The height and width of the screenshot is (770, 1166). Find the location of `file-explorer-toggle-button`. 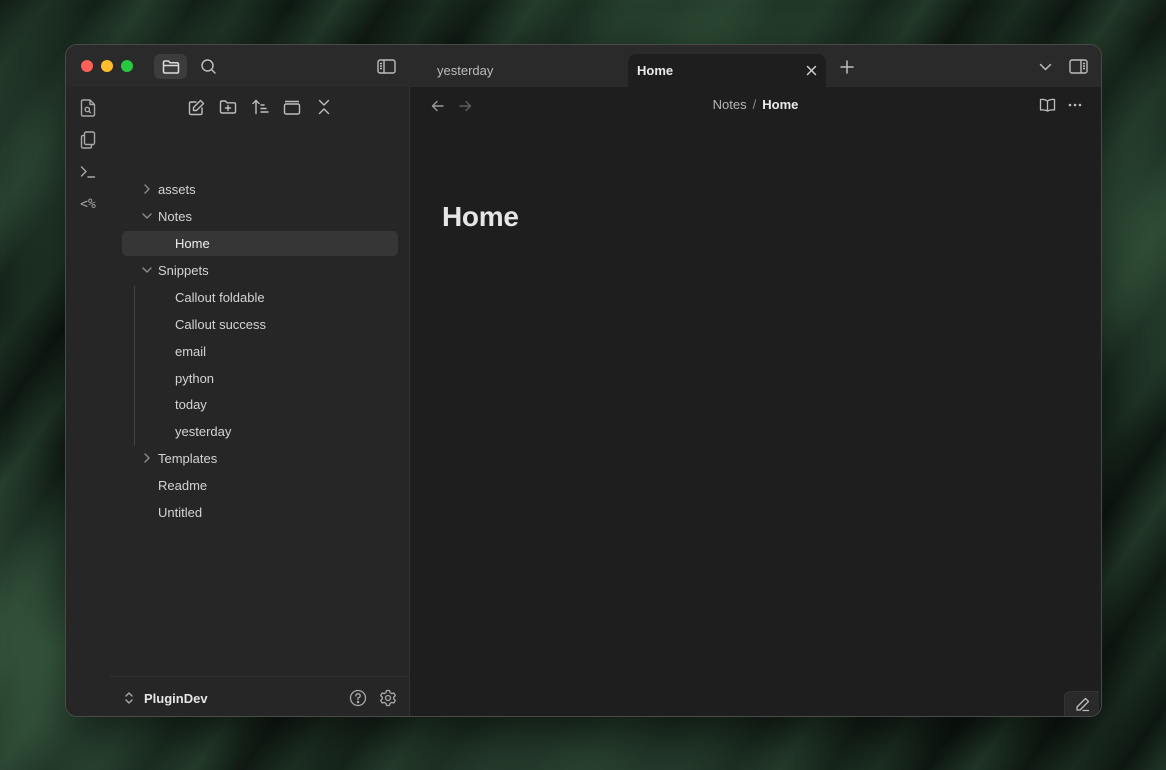

file-explorer-toggle-button is located at coordinates (170, 66).